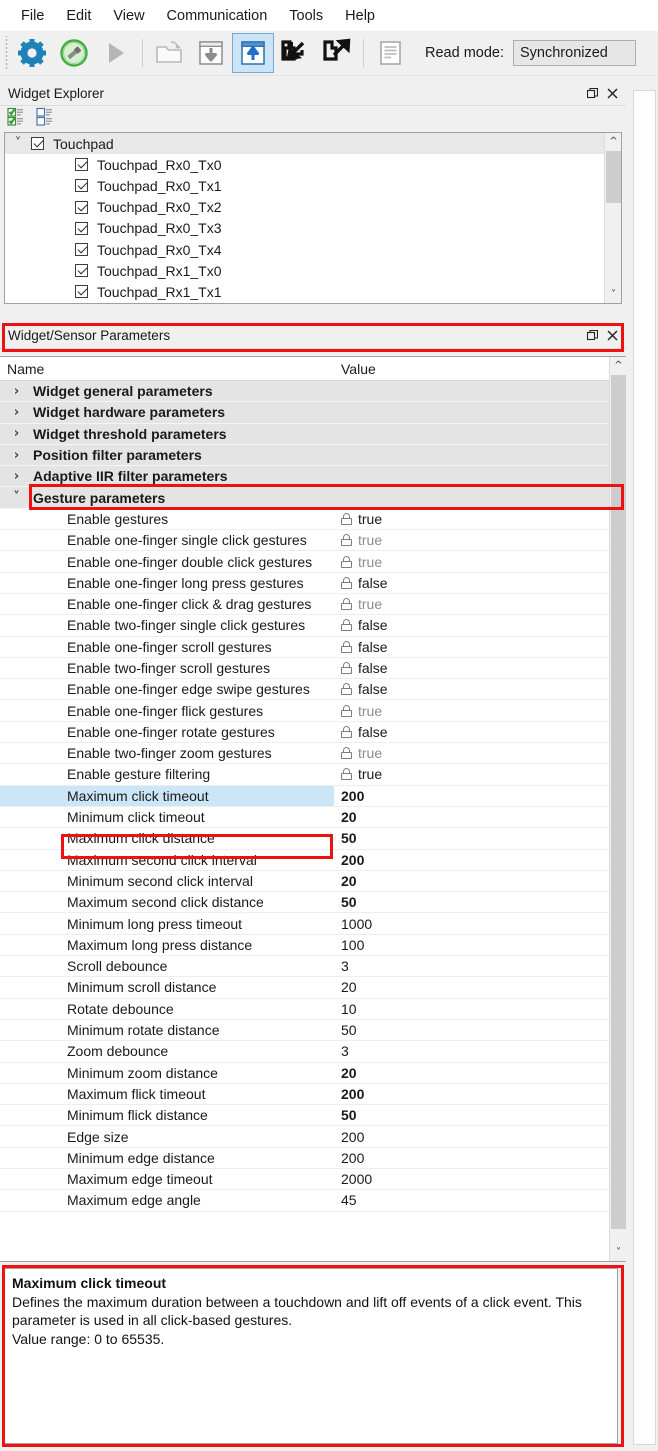 Image resolution: width=658 pixels, height=1451 pixels. What do you see at coordinates (167, 732) in the screenshot?
I see `parameter-name-cell: Enable one-finger rotate gestures` at bounding box center [167, 732].